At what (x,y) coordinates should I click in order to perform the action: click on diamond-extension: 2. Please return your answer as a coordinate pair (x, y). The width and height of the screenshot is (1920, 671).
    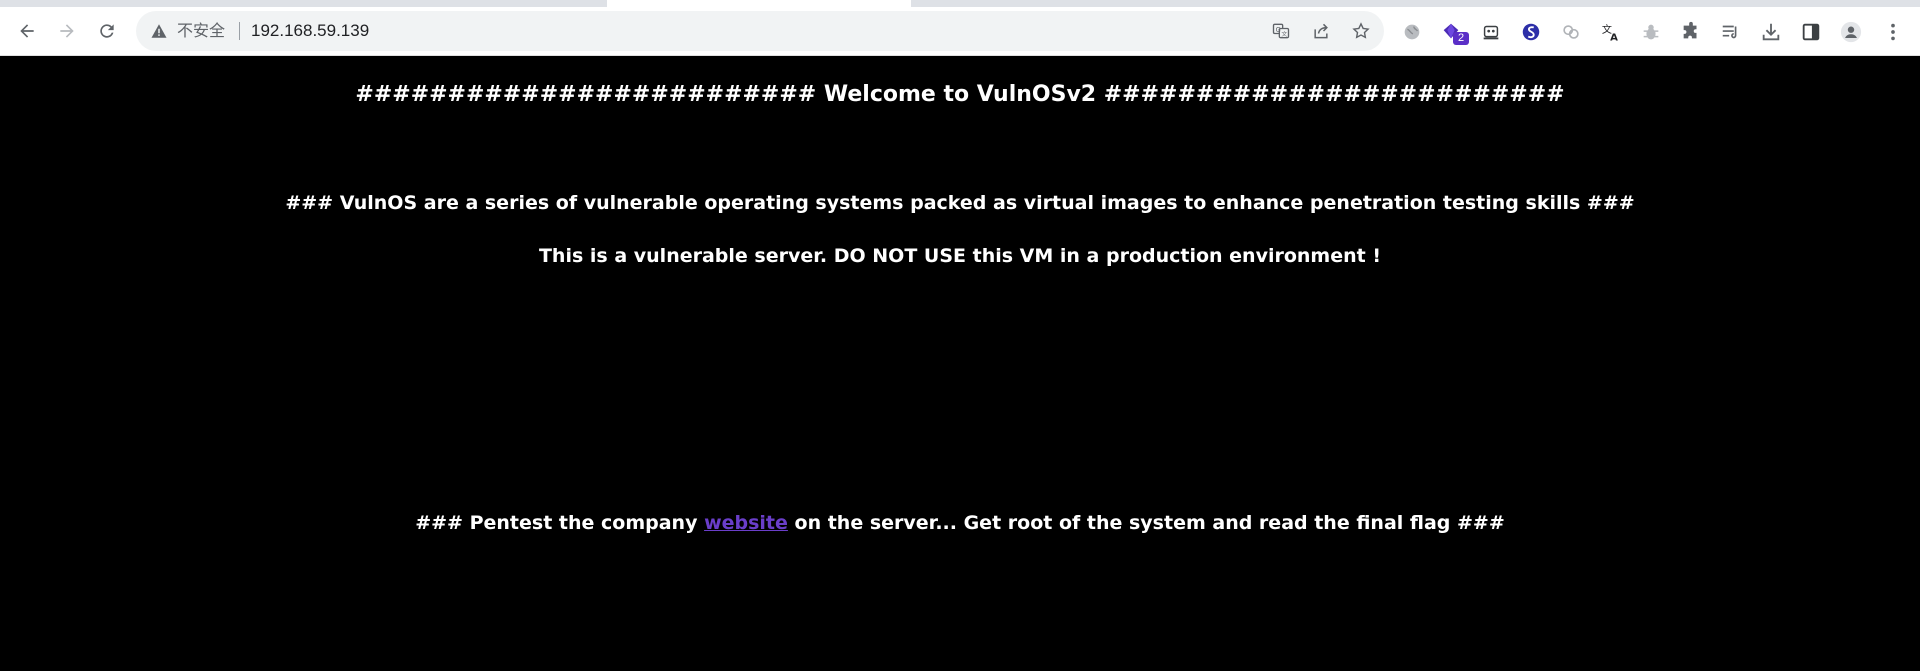
    Looking at the image, I should click on (1454, 33).